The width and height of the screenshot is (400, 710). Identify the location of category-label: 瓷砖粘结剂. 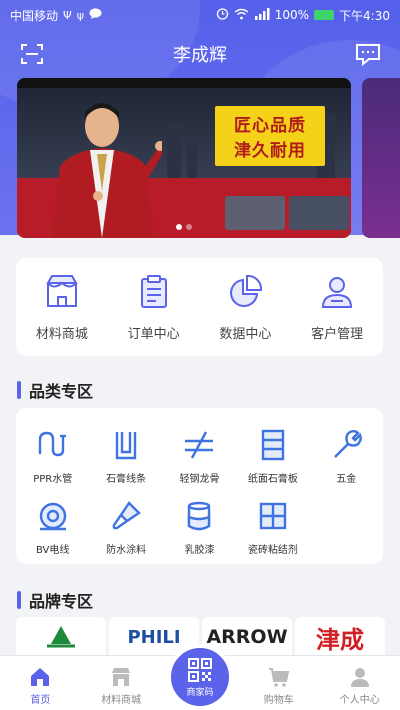
(272, 550).